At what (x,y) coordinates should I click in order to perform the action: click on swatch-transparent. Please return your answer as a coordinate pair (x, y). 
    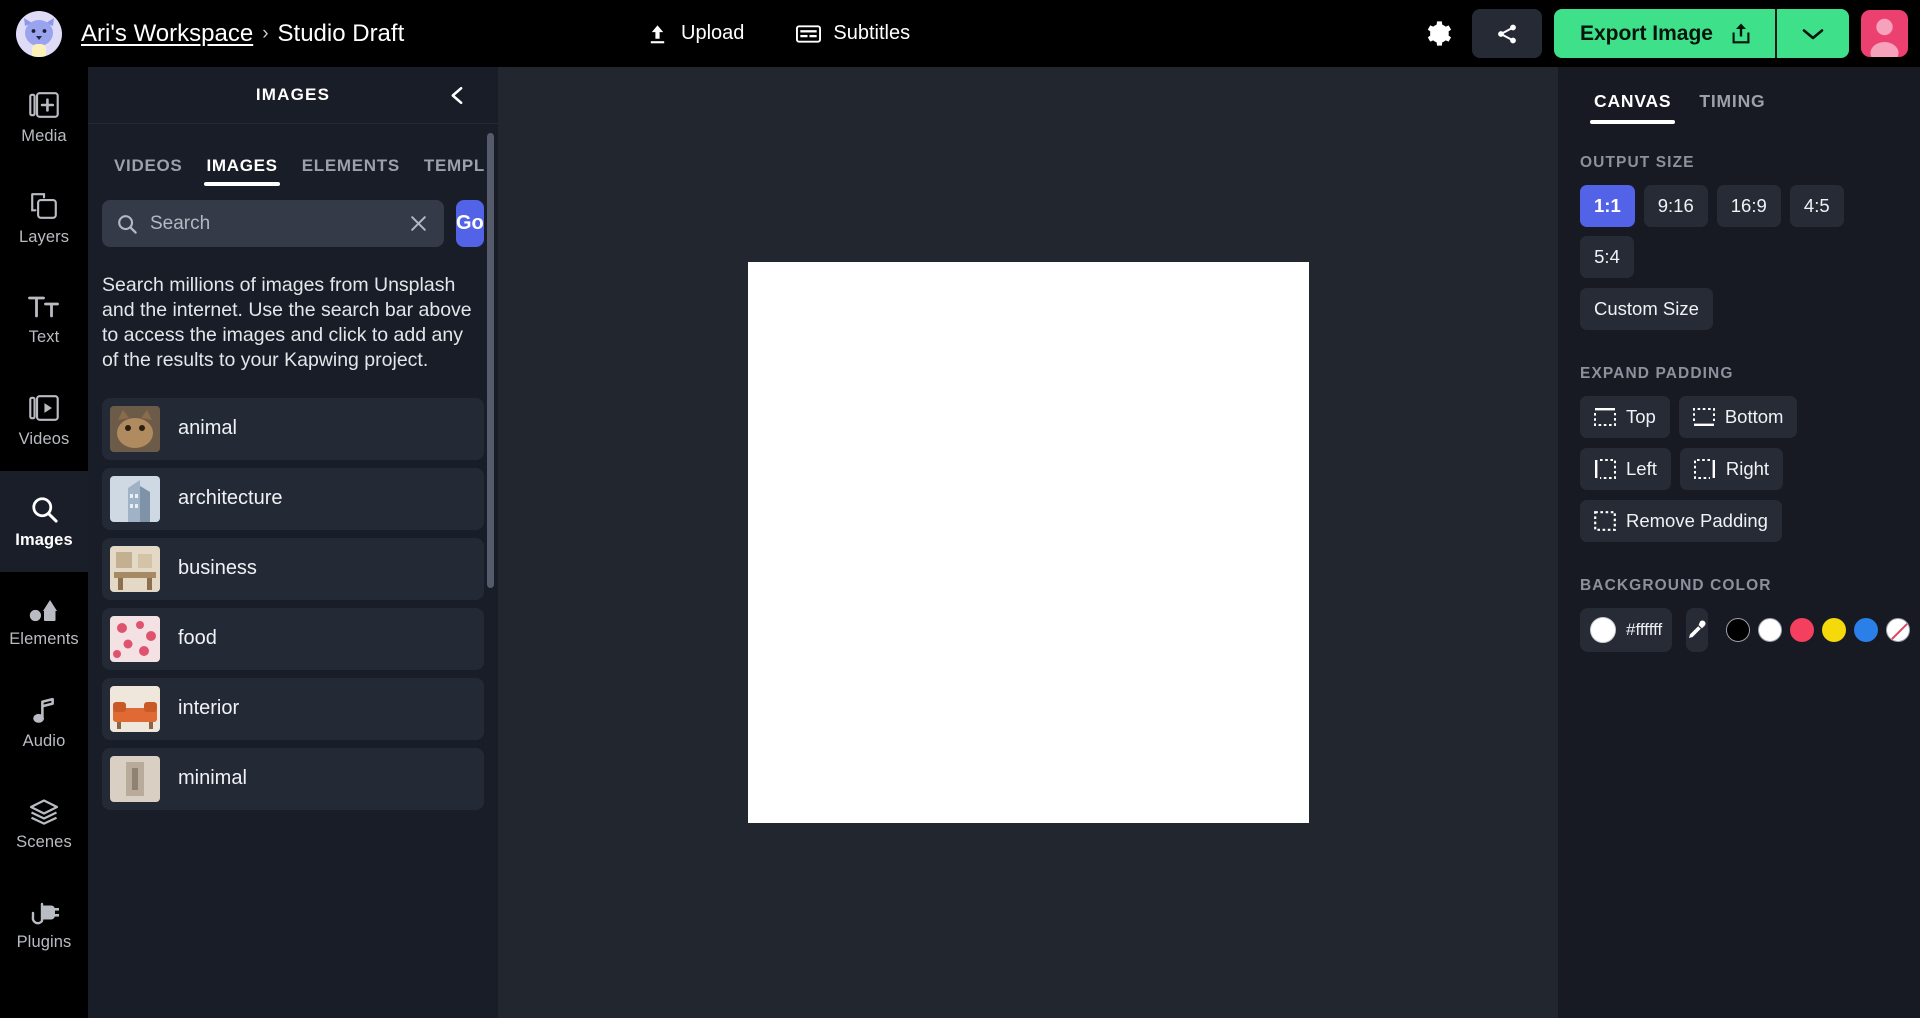
    Looking at the image, I should click on (1898, 630).